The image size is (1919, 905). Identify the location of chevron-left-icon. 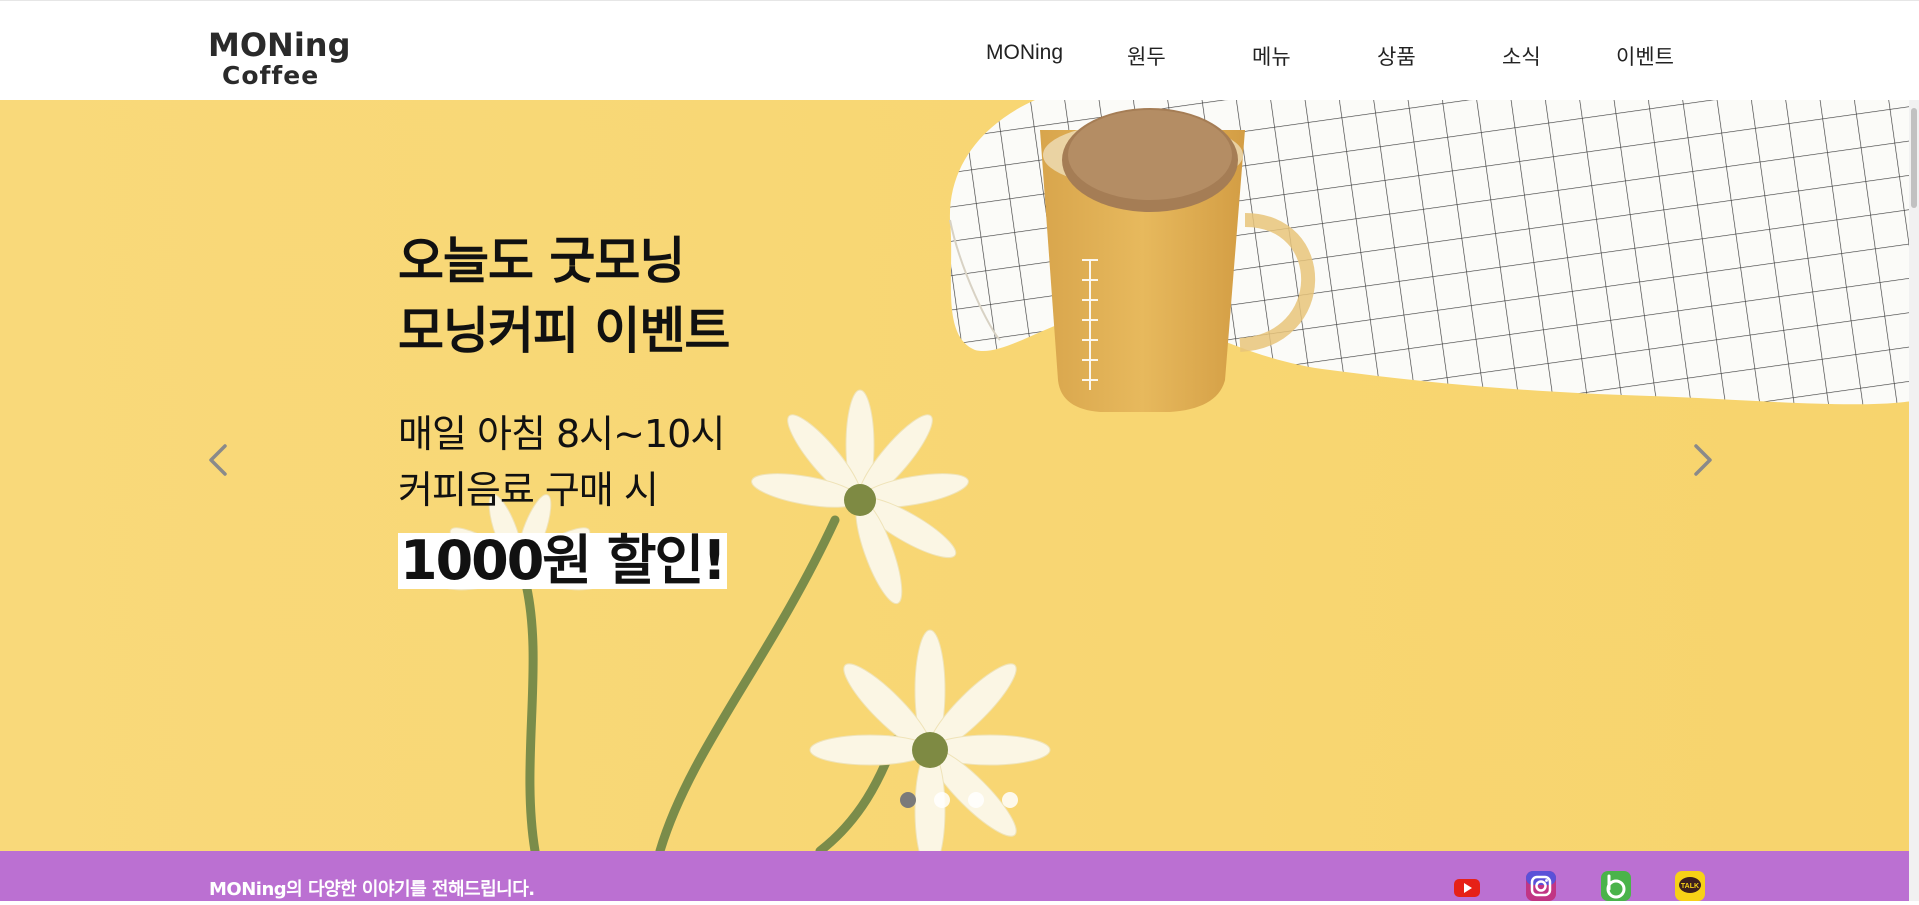
(218, 460).